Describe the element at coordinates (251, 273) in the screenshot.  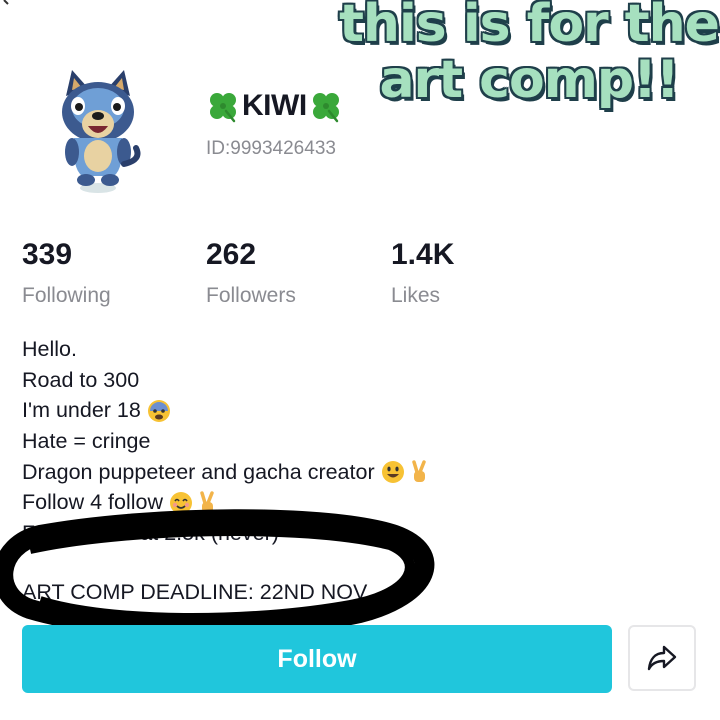
I see `stat-followers: 262 Followers` at that location.